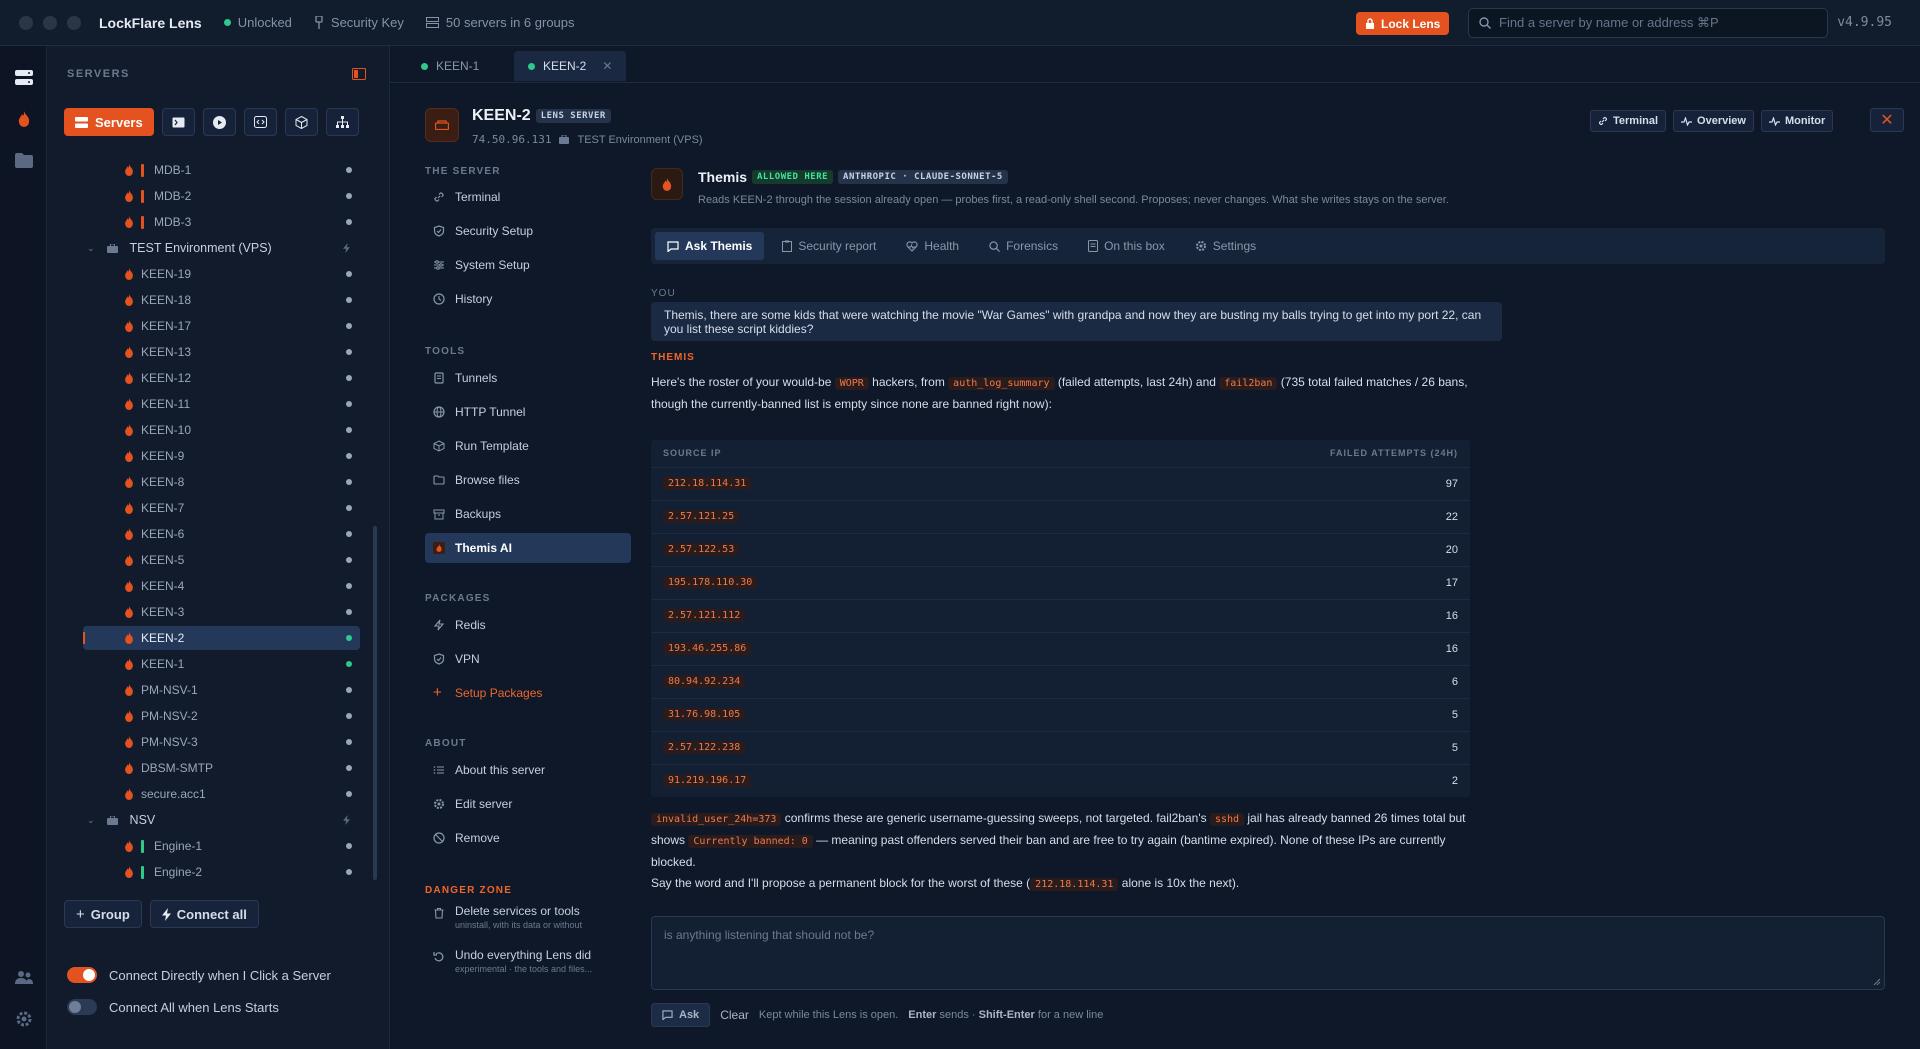  I want to click on sidebar-item-server: KEEN-2, so click(221, 638).